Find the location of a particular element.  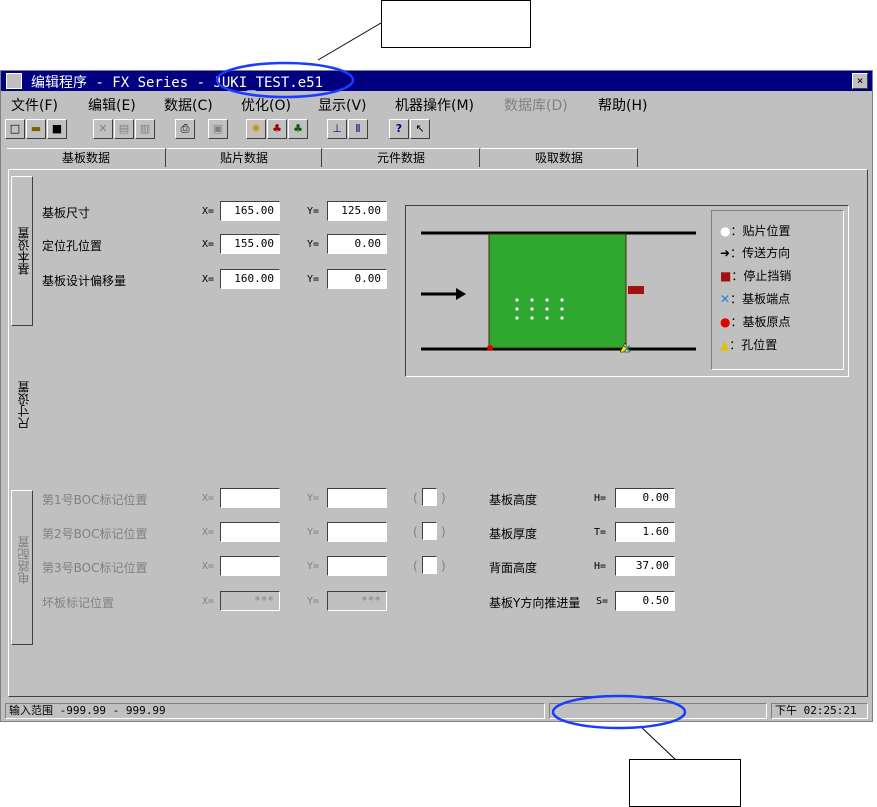

menu-data: 数据(C) is located at coordinates (188, 105).